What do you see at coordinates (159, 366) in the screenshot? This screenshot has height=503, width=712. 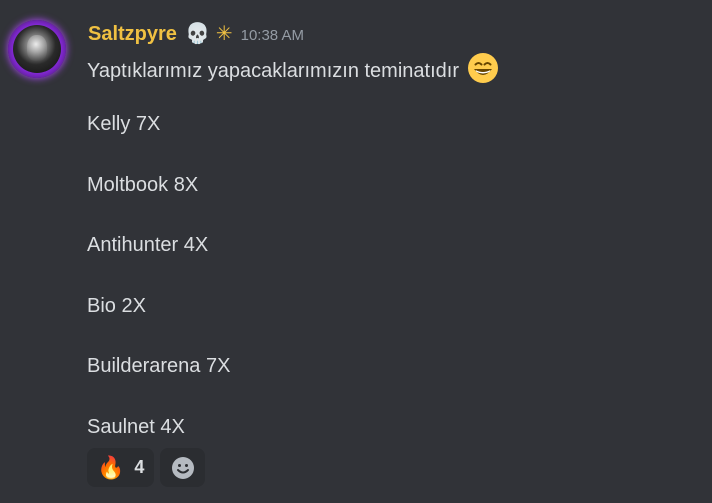 I see `message-line-5: Builderarena 7X` at bounding box center [159, 366].